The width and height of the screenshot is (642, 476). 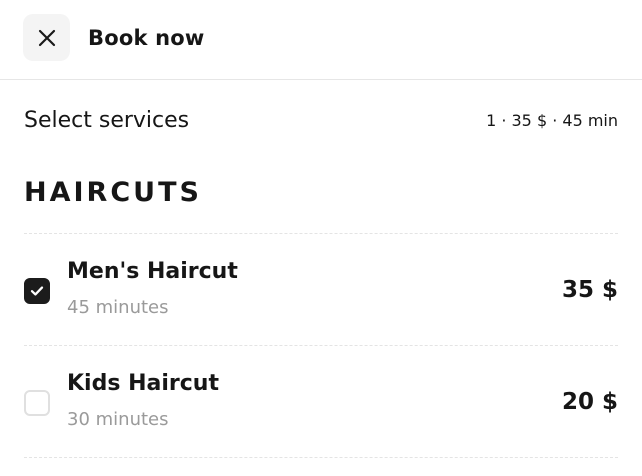 I want to click on selection-summary: 1 · 35 $ · 45 min, so click(x=552, y=120).